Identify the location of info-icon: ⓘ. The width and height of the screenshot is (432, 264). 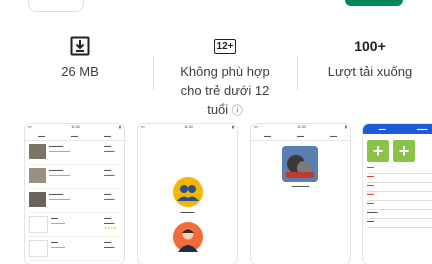
(237, 111).